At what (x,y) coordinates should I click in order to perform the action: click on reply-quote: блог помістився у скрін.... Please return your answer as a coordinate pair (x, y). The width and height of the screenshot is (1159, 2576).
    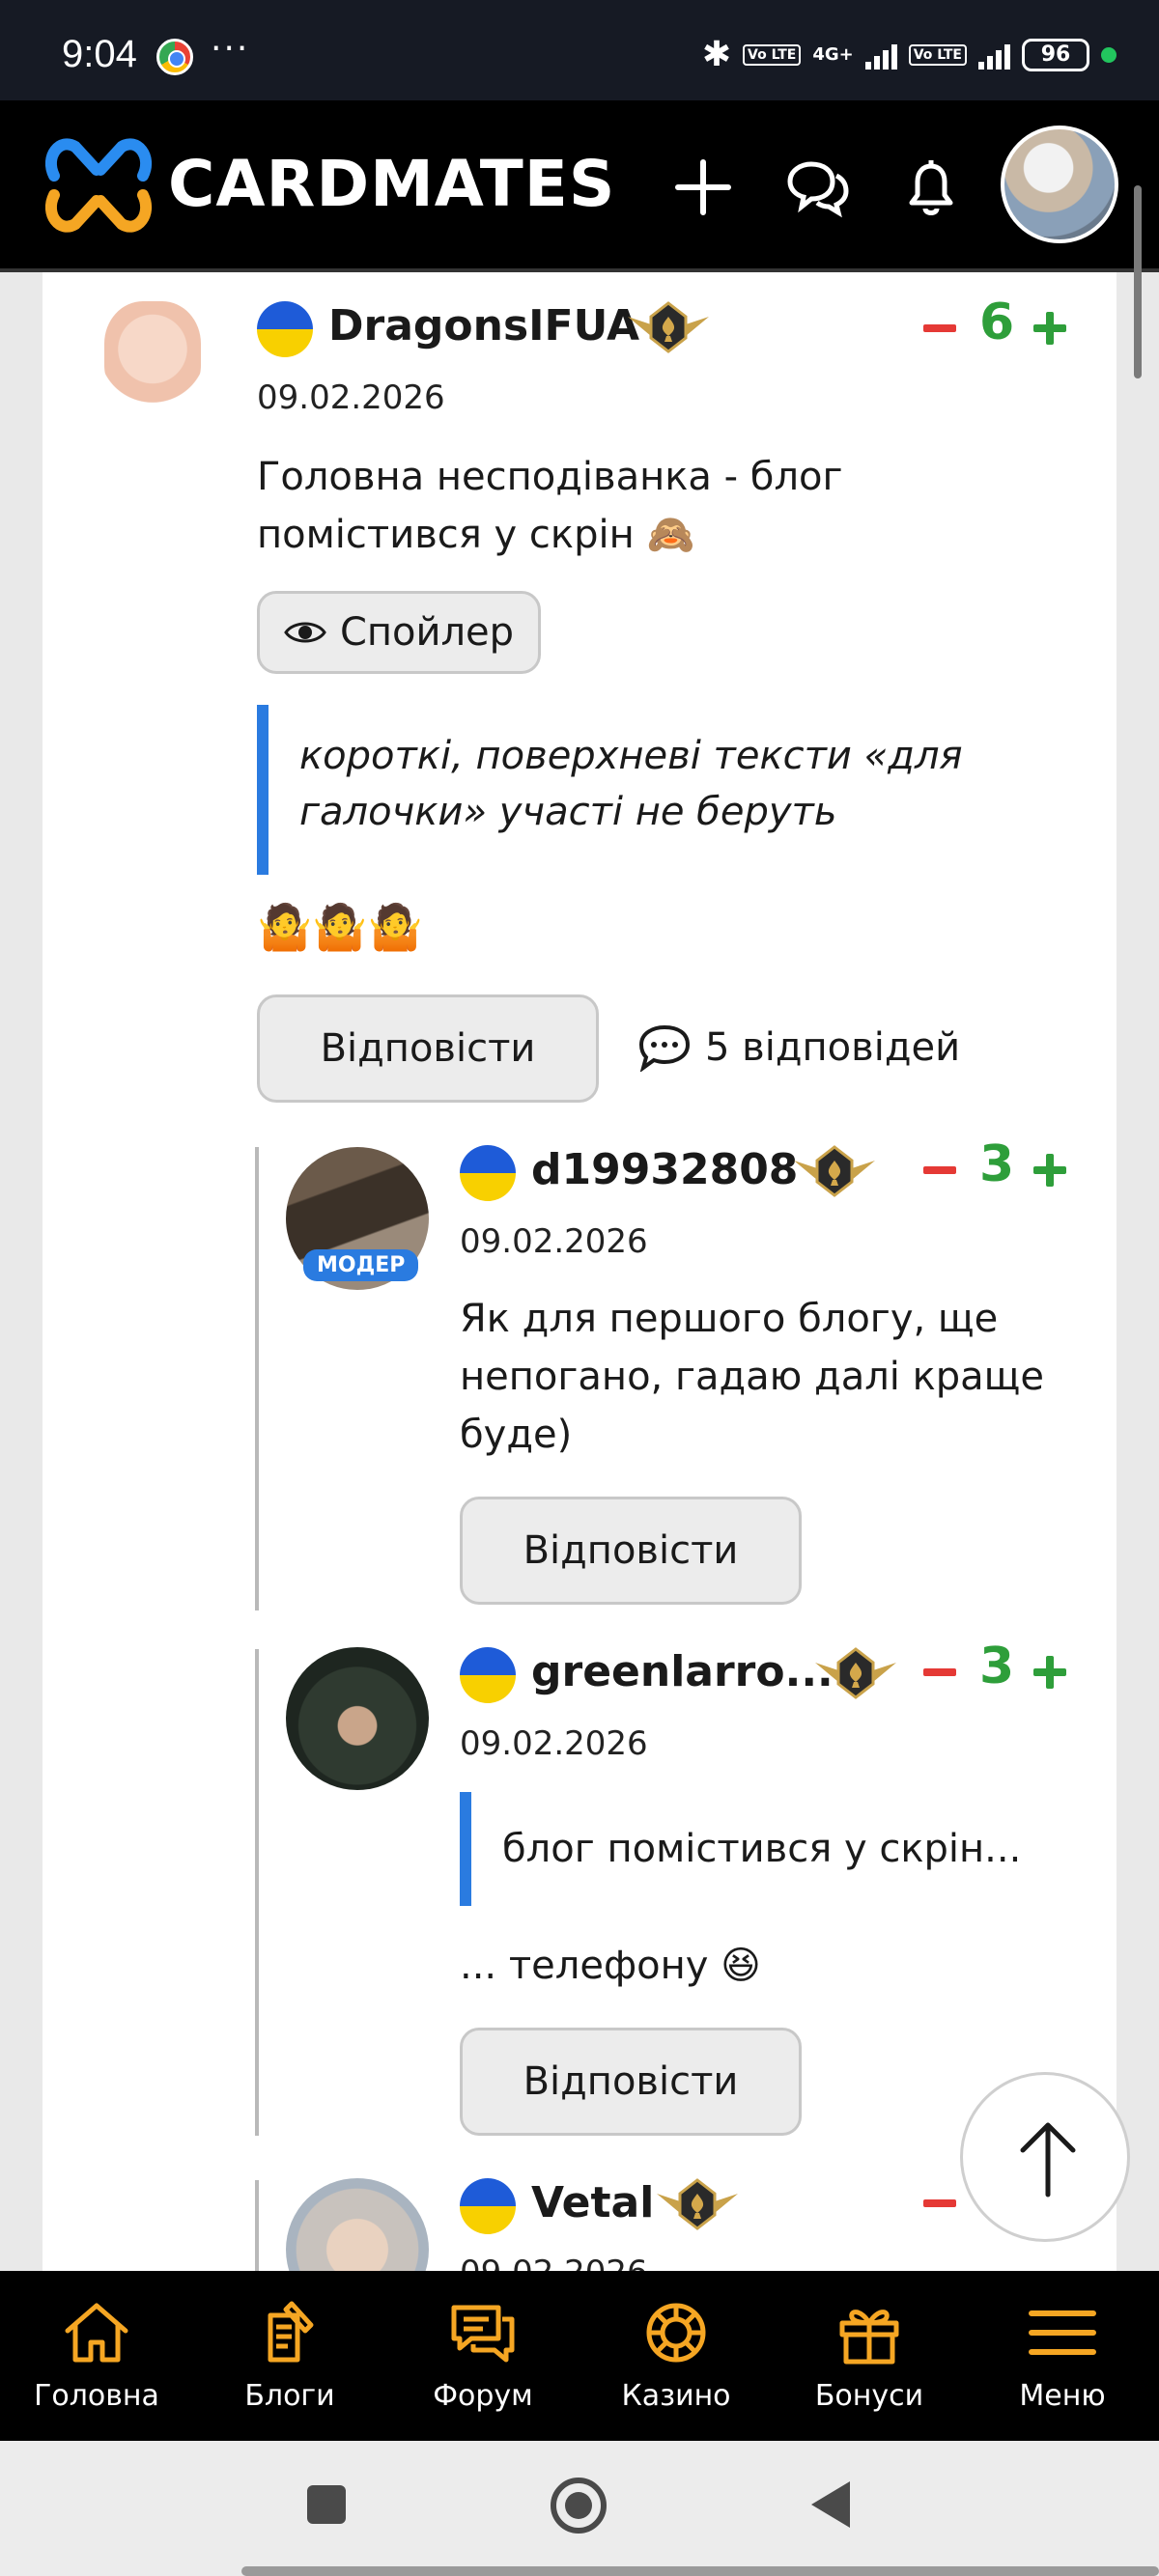
    Looking at the image, I should click on (769, 1849).